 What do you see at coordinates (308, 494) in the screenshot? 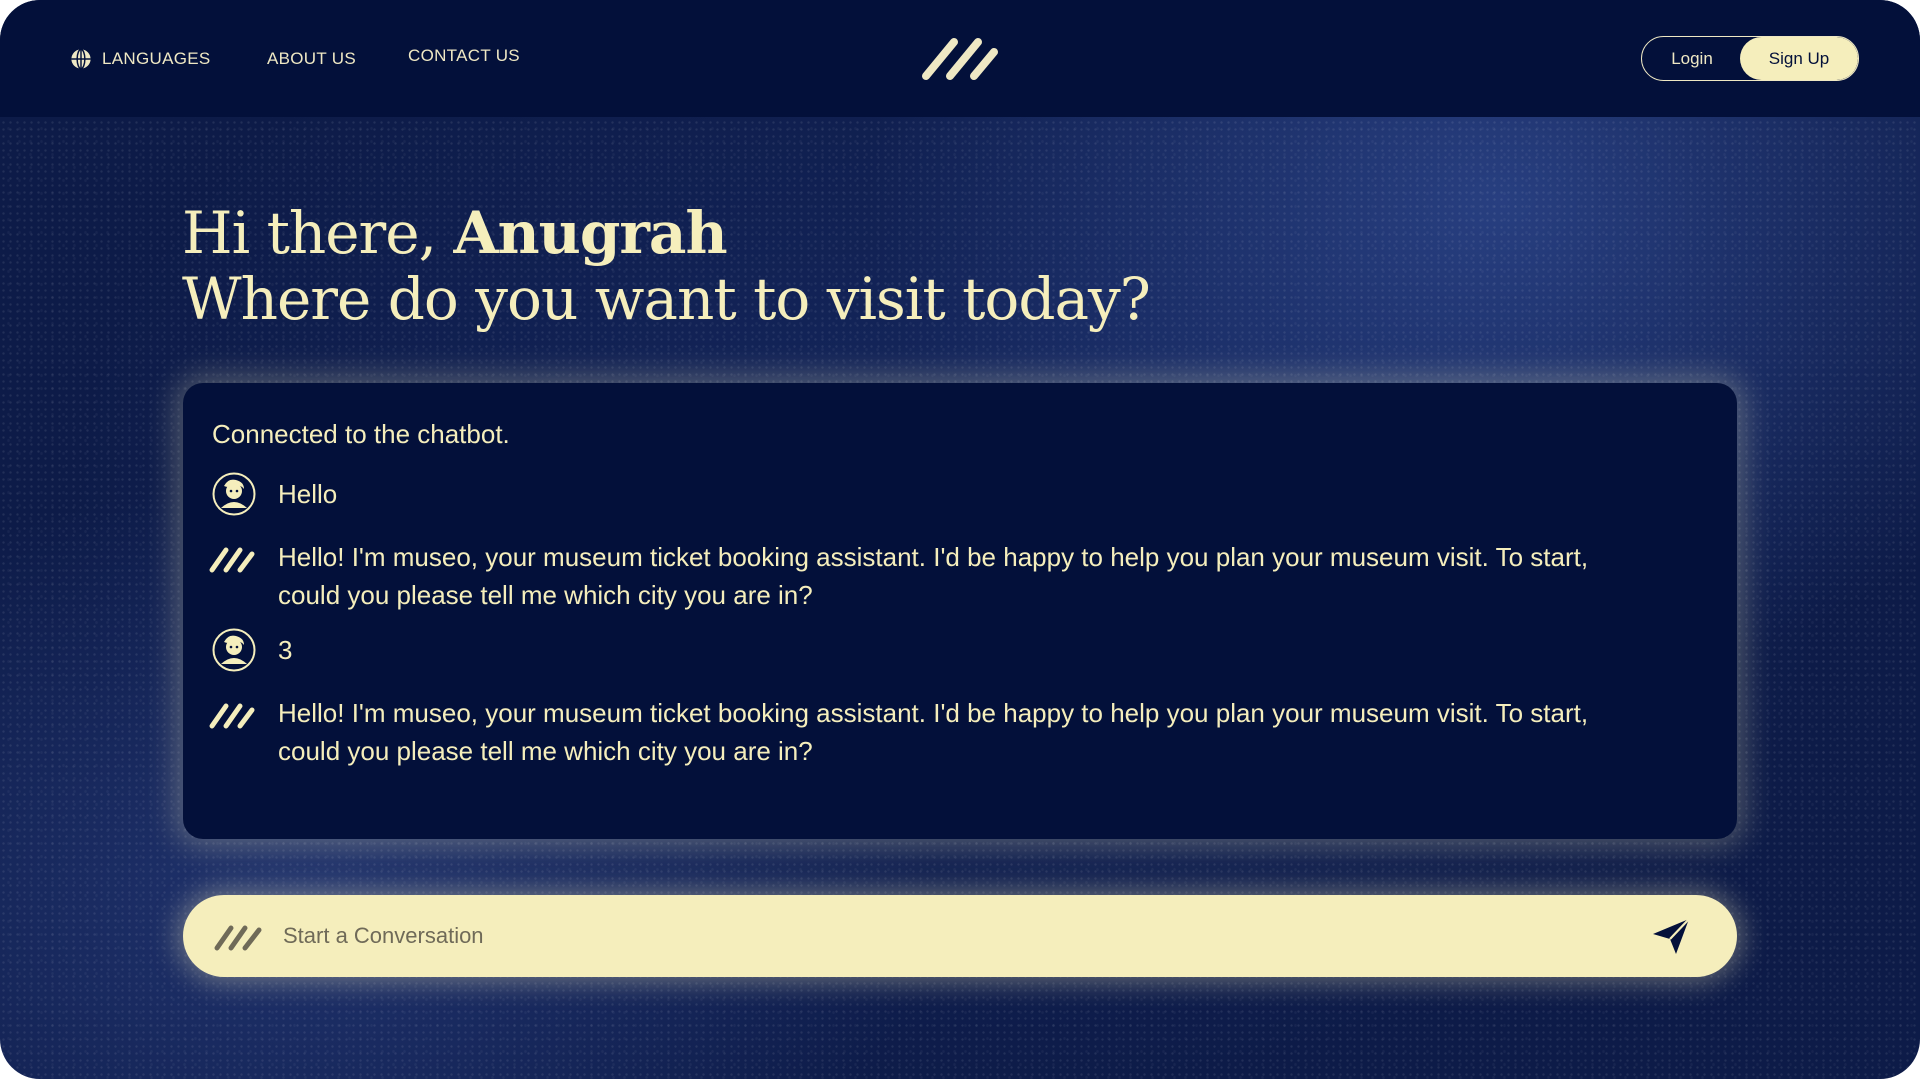
I see `message-text: Hello` at bounding box center [308, 494].